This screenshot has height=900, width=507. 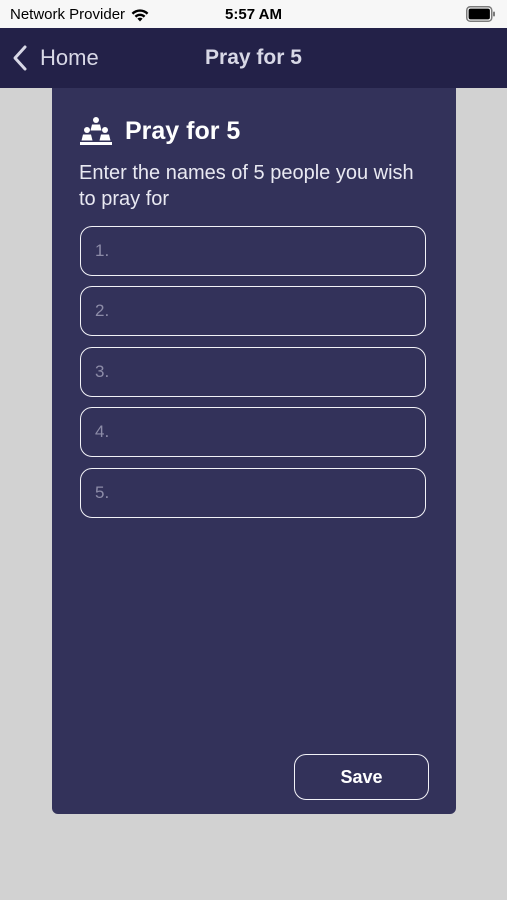 What do you see at coordinates (96, 131) in the screenshot?
I see `people-group-icon` at bounding box center [96, 131].